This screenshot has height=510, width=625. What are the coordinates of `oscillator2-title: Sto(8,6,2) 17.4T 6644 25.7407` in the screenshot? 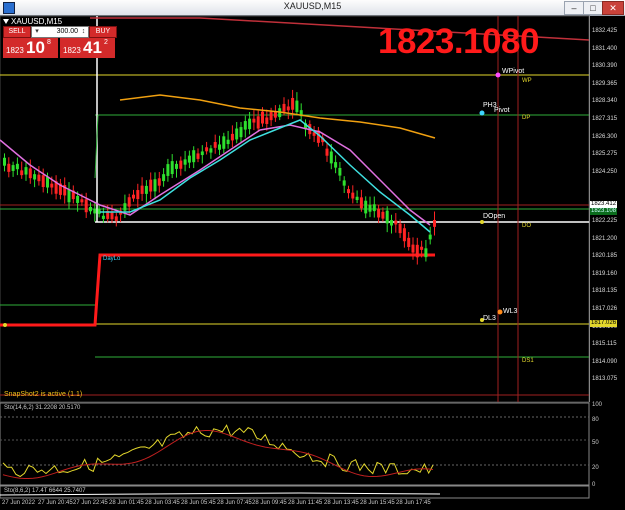 It's located at (45, 491).